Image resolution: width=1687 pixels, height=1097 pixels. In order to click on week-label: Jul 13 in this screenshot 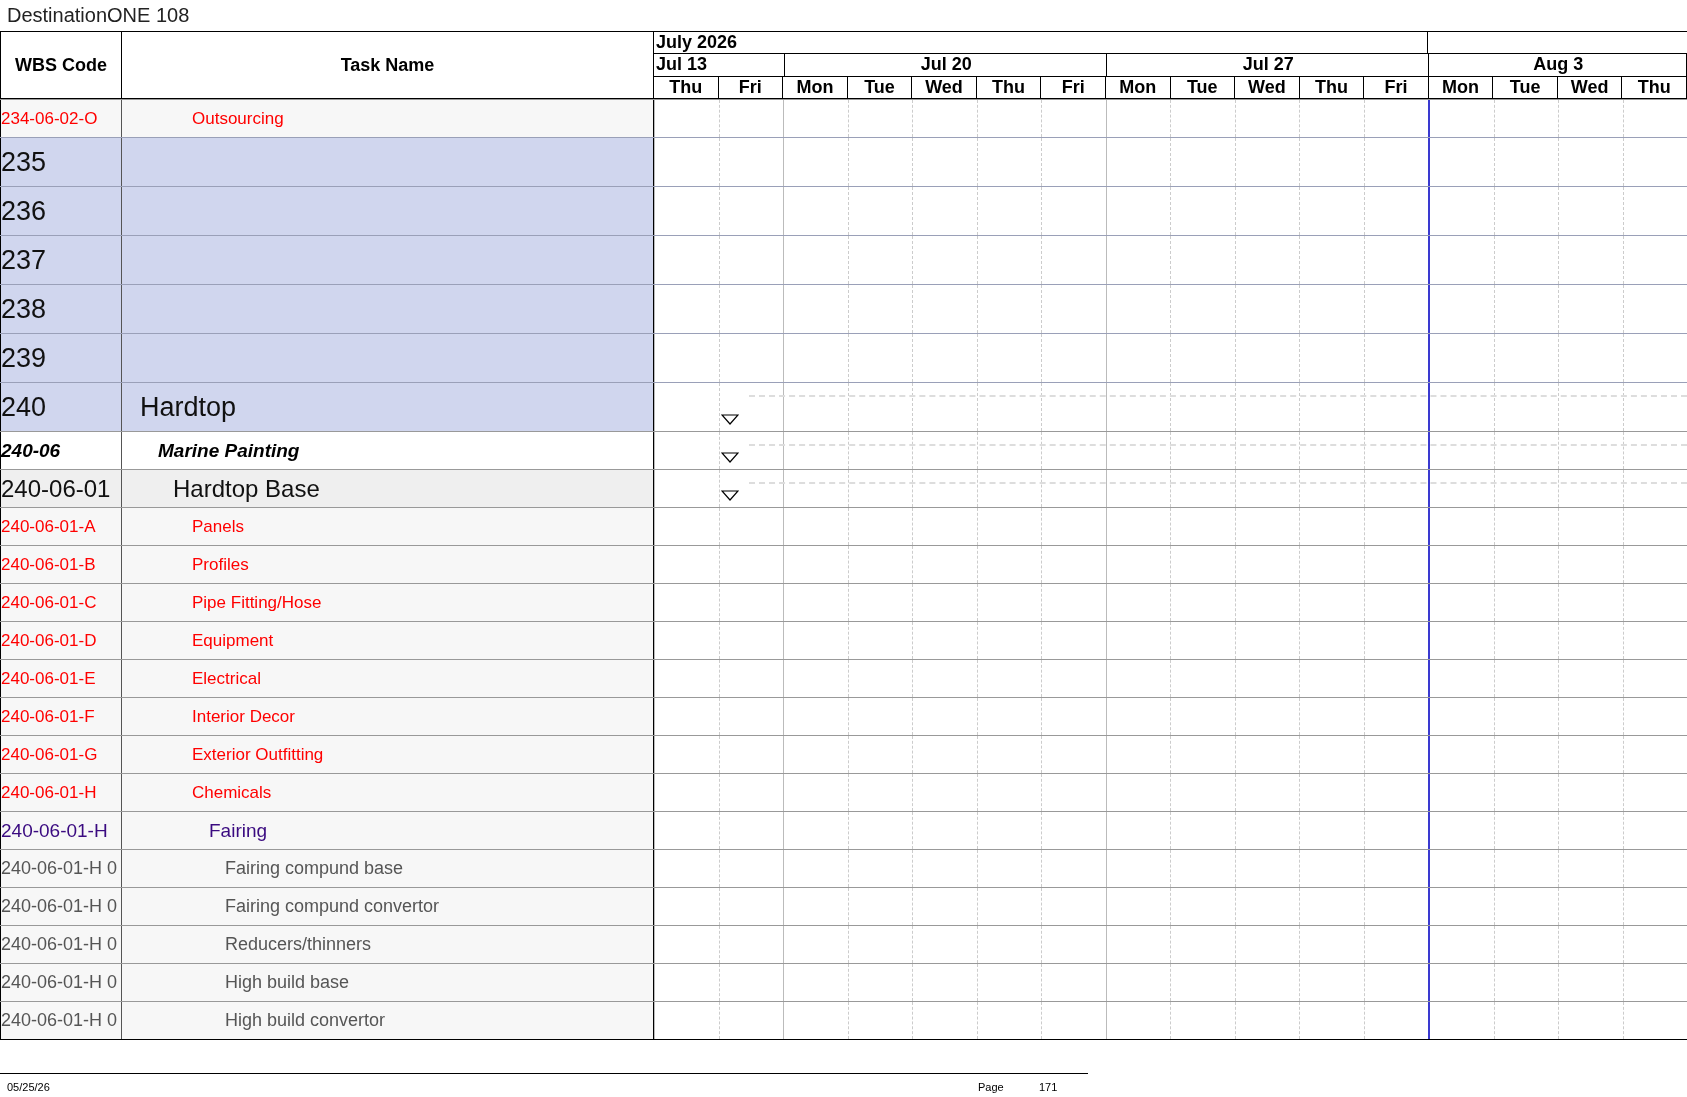, I will do `click(682, 64)`.